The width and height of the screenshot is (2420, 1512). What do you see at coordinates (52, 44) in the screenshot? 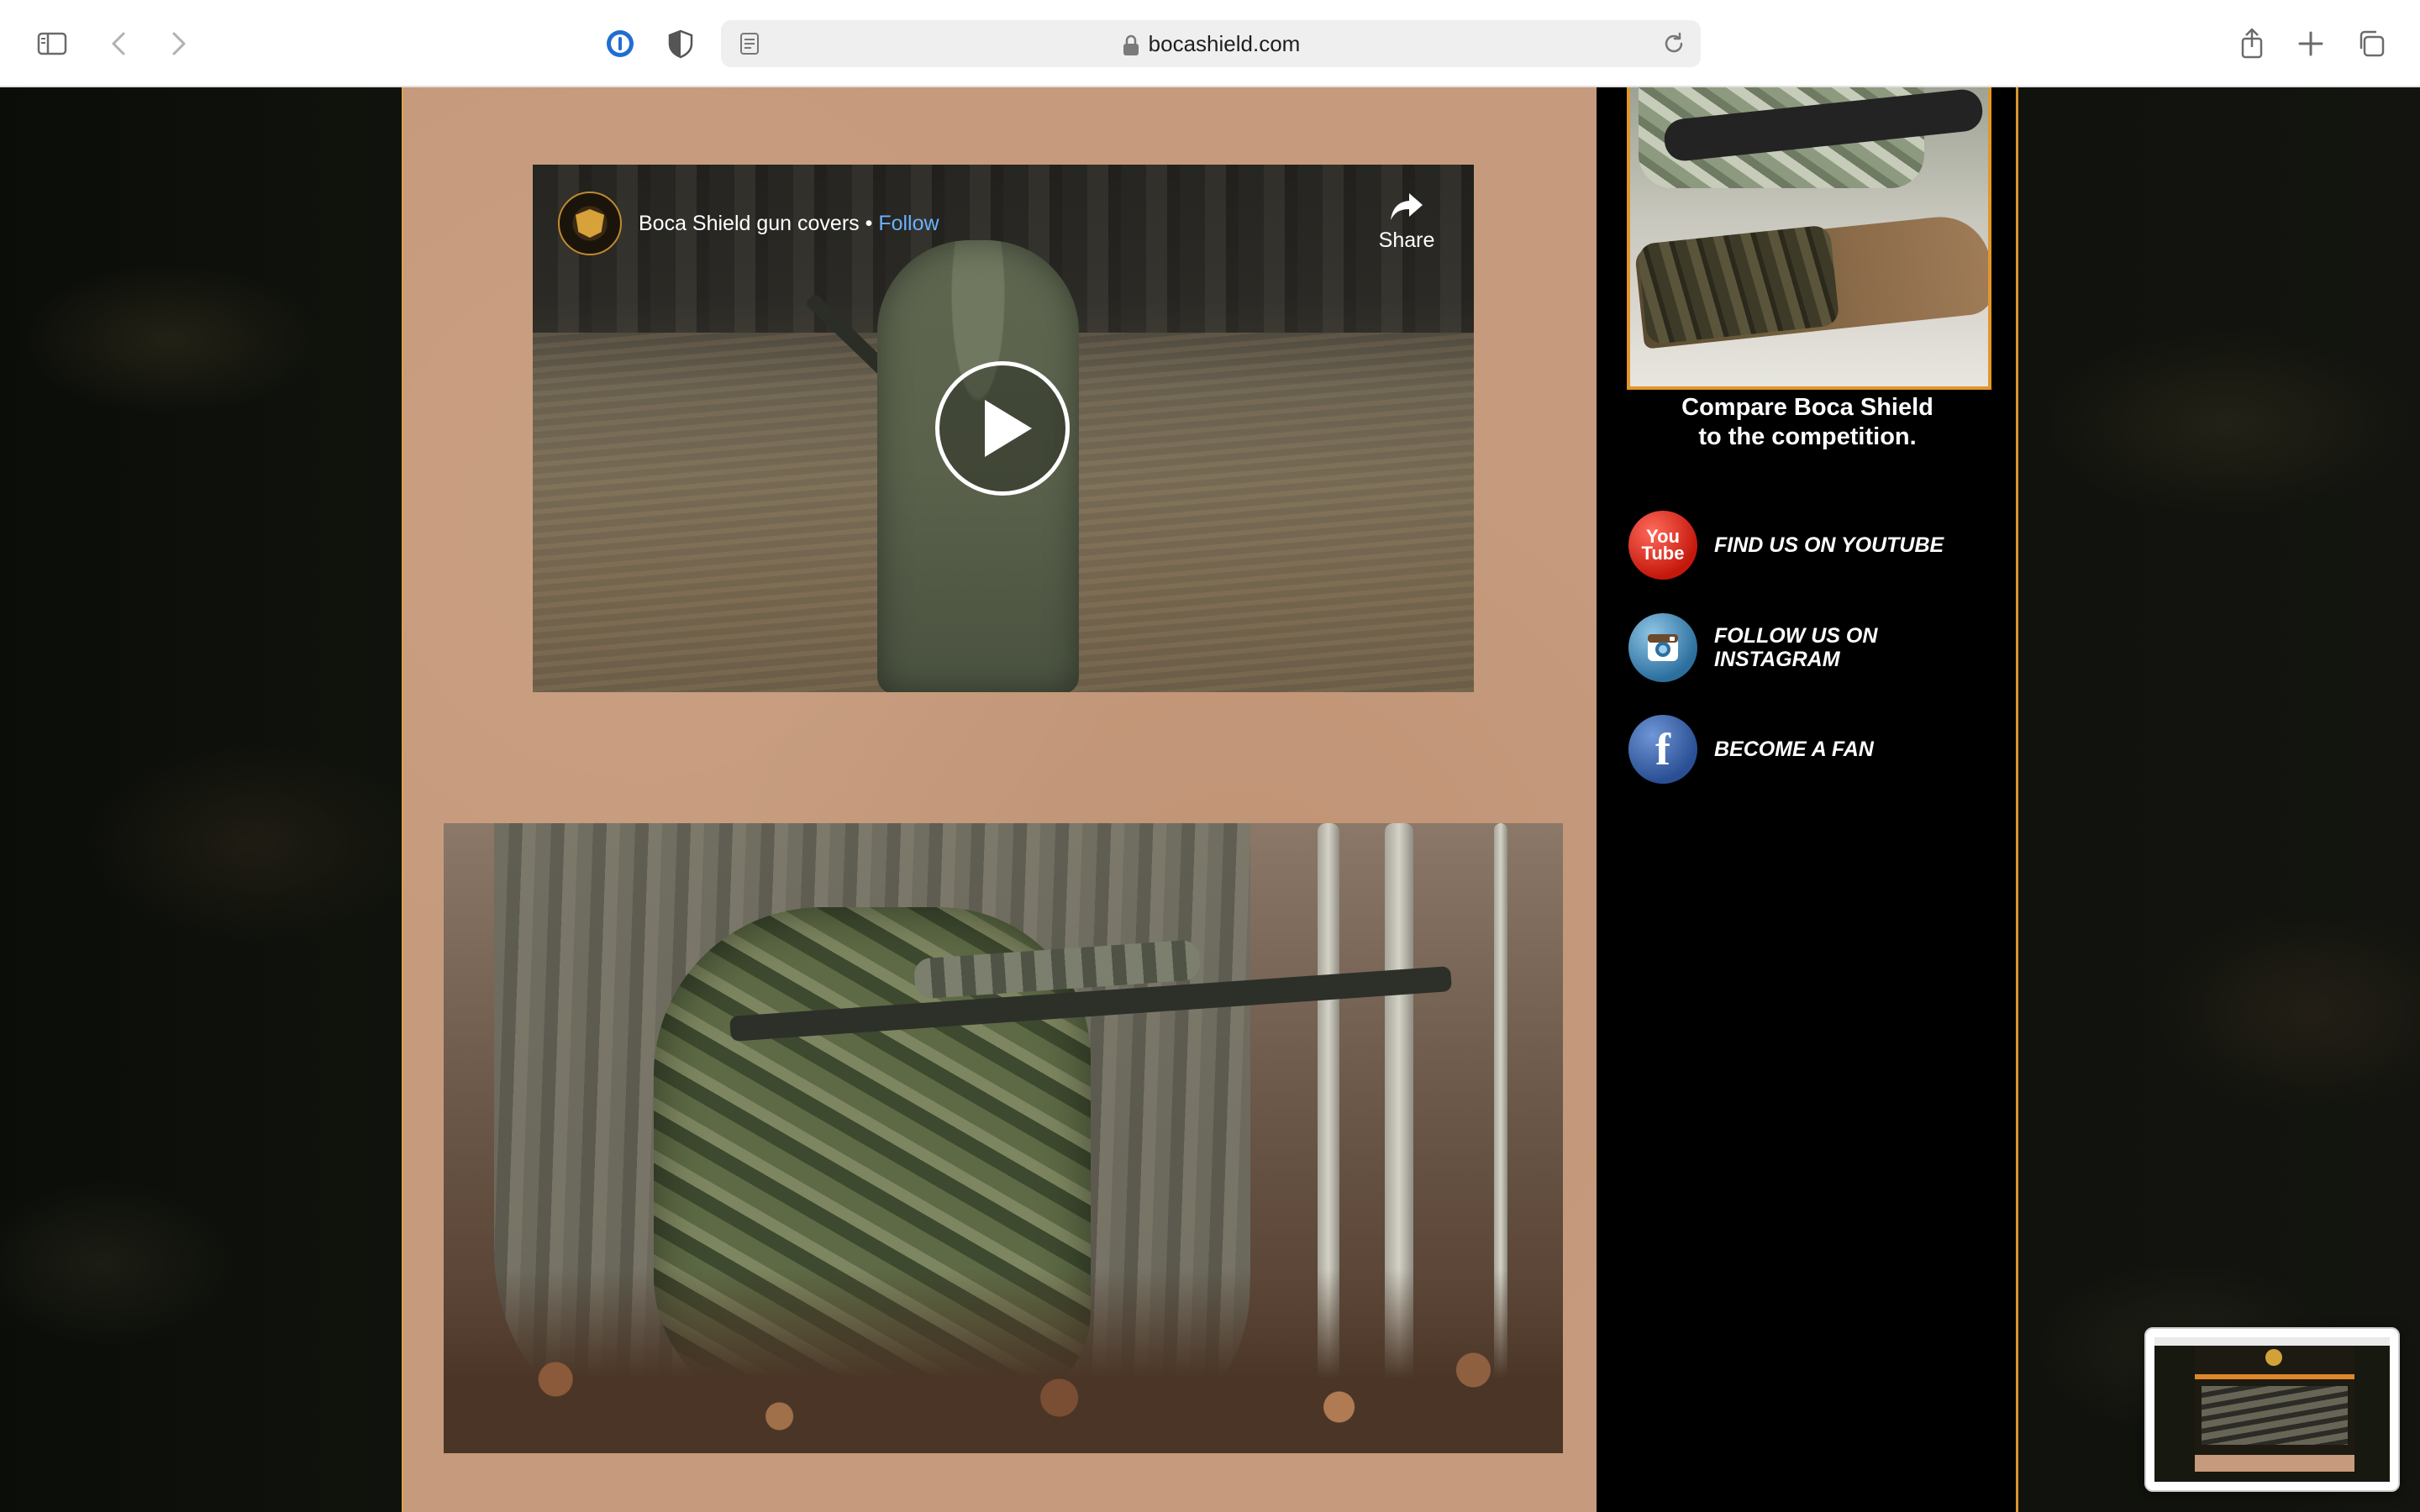
I see `sidebar-toggle-icon` at bounding box center [52, 44].